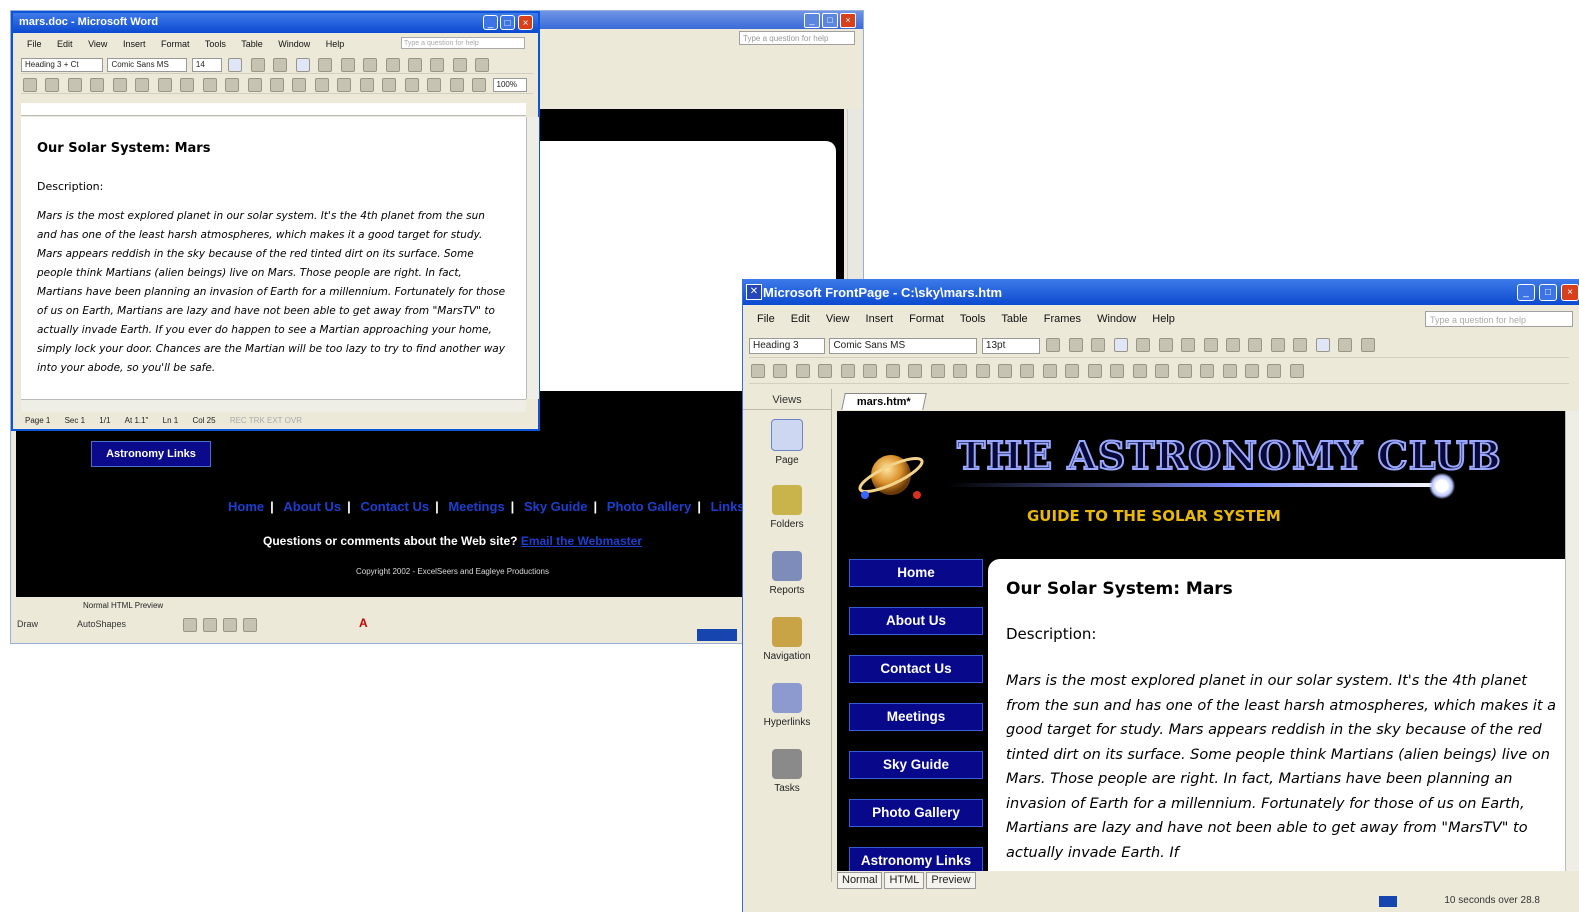 The width and height of the screenshot is (1579, 912). Describe the element at coordinates (230, 625) in the screenshot. I see `textbox-icon` at that location.